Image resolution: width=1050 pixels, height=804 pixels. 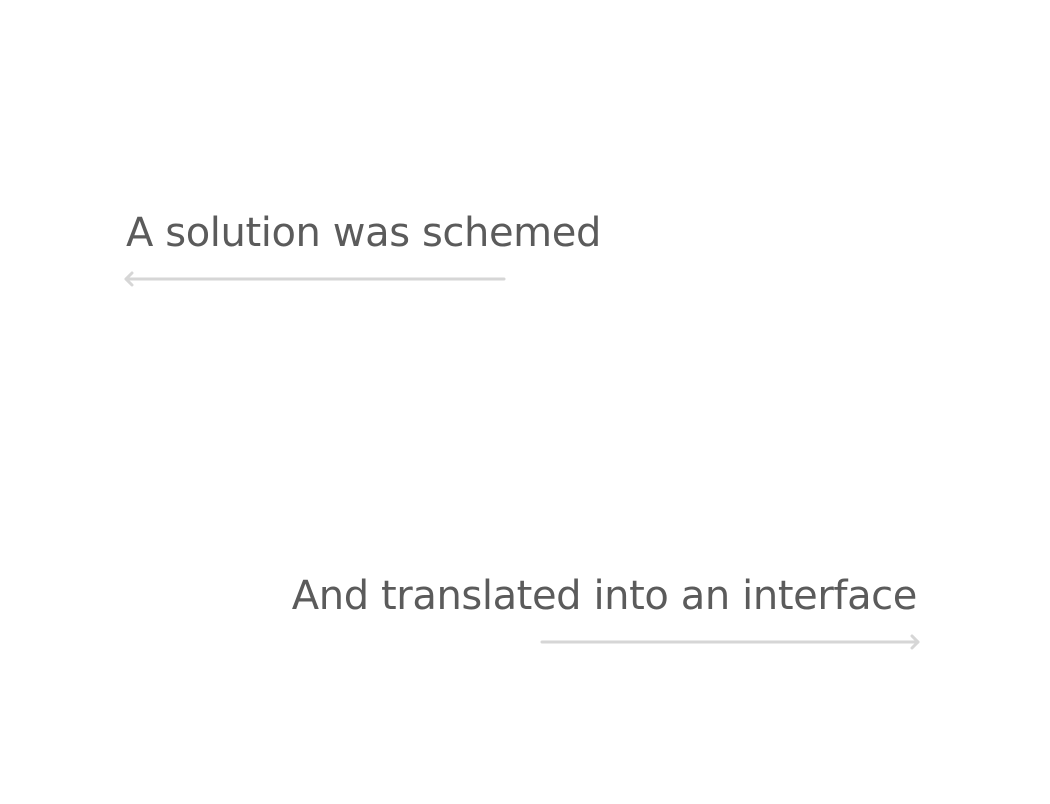 I want to click on caption-translated-interface: And translated into an interface, so click(x=604, y=596).